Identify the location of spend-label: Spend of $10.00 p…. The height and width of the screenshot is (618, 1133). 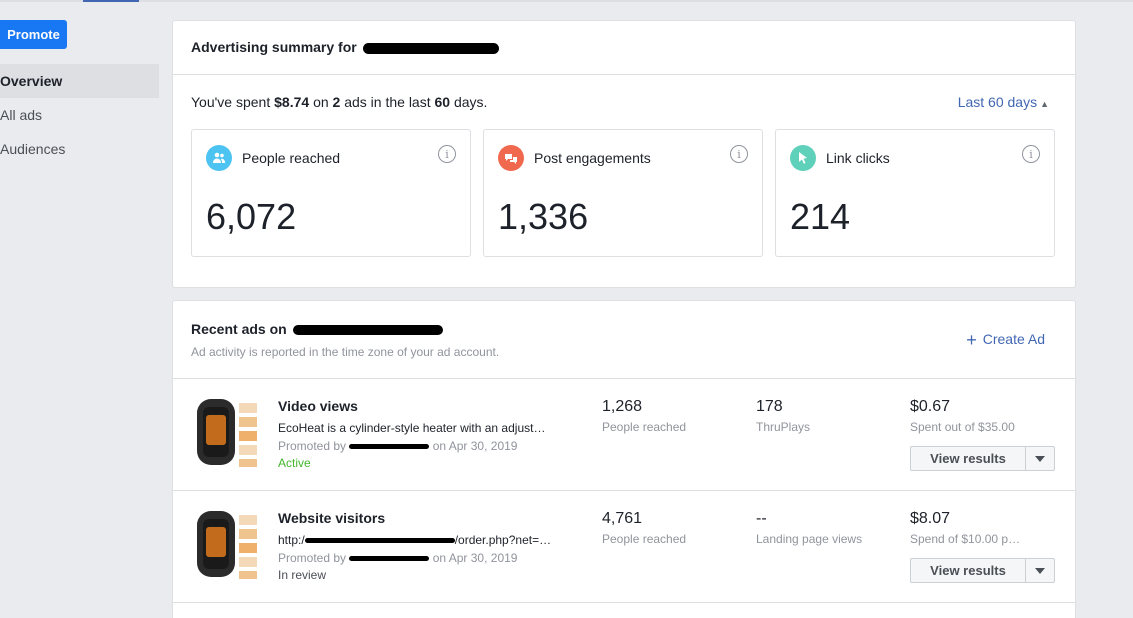
(965, 539).